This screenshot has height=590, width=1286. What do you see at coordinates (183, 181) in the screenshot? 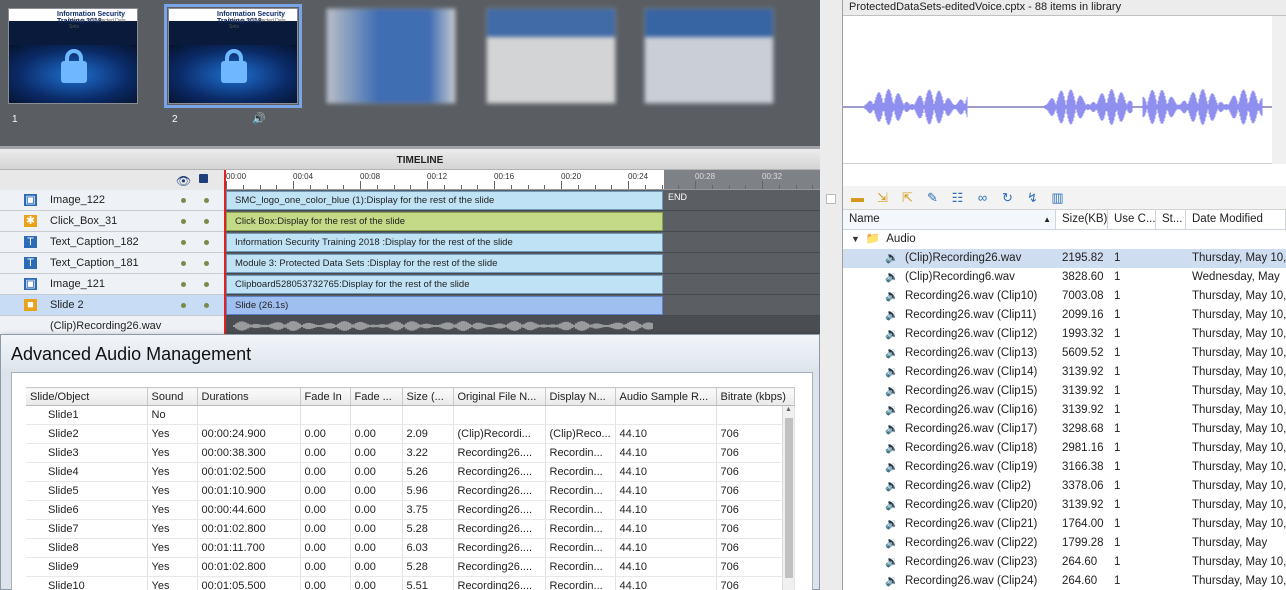
I see `eye-icon: 👁` at bounding box center [183, 181].